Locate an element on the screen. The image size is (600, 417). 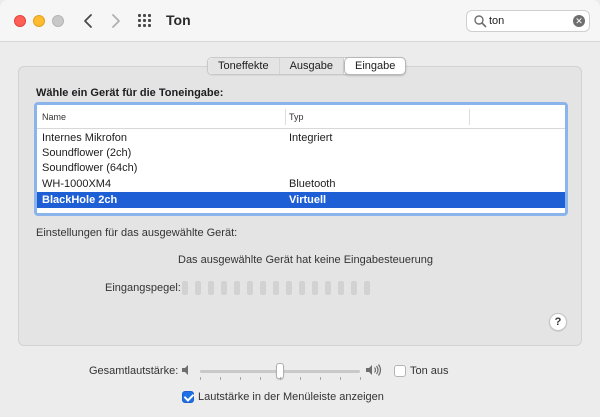
chevron-right-icon is located at coordinates (116, 21).